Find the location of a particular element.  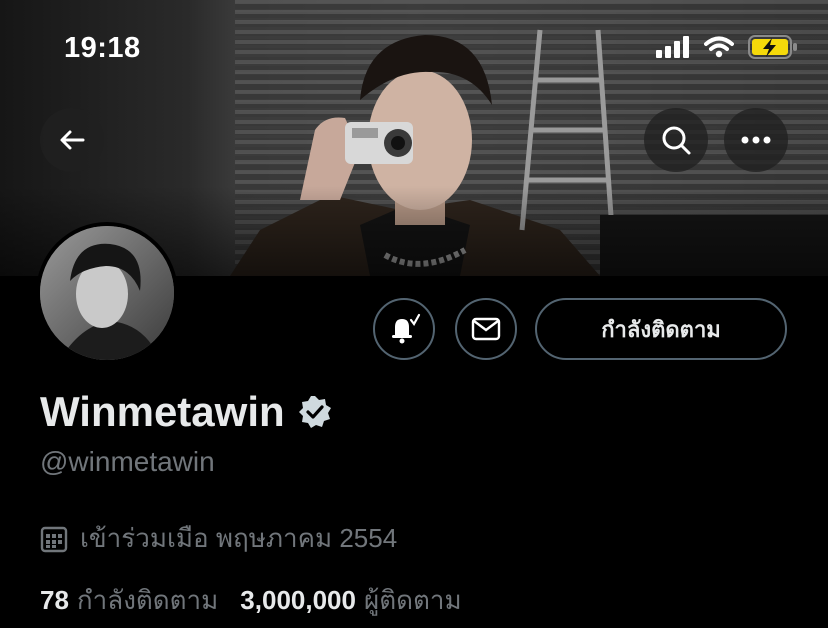

follow-stats: 78 กำลังติดตาม 3,000,000 ผู้ติดตาม is located at coordinates (251, 600).